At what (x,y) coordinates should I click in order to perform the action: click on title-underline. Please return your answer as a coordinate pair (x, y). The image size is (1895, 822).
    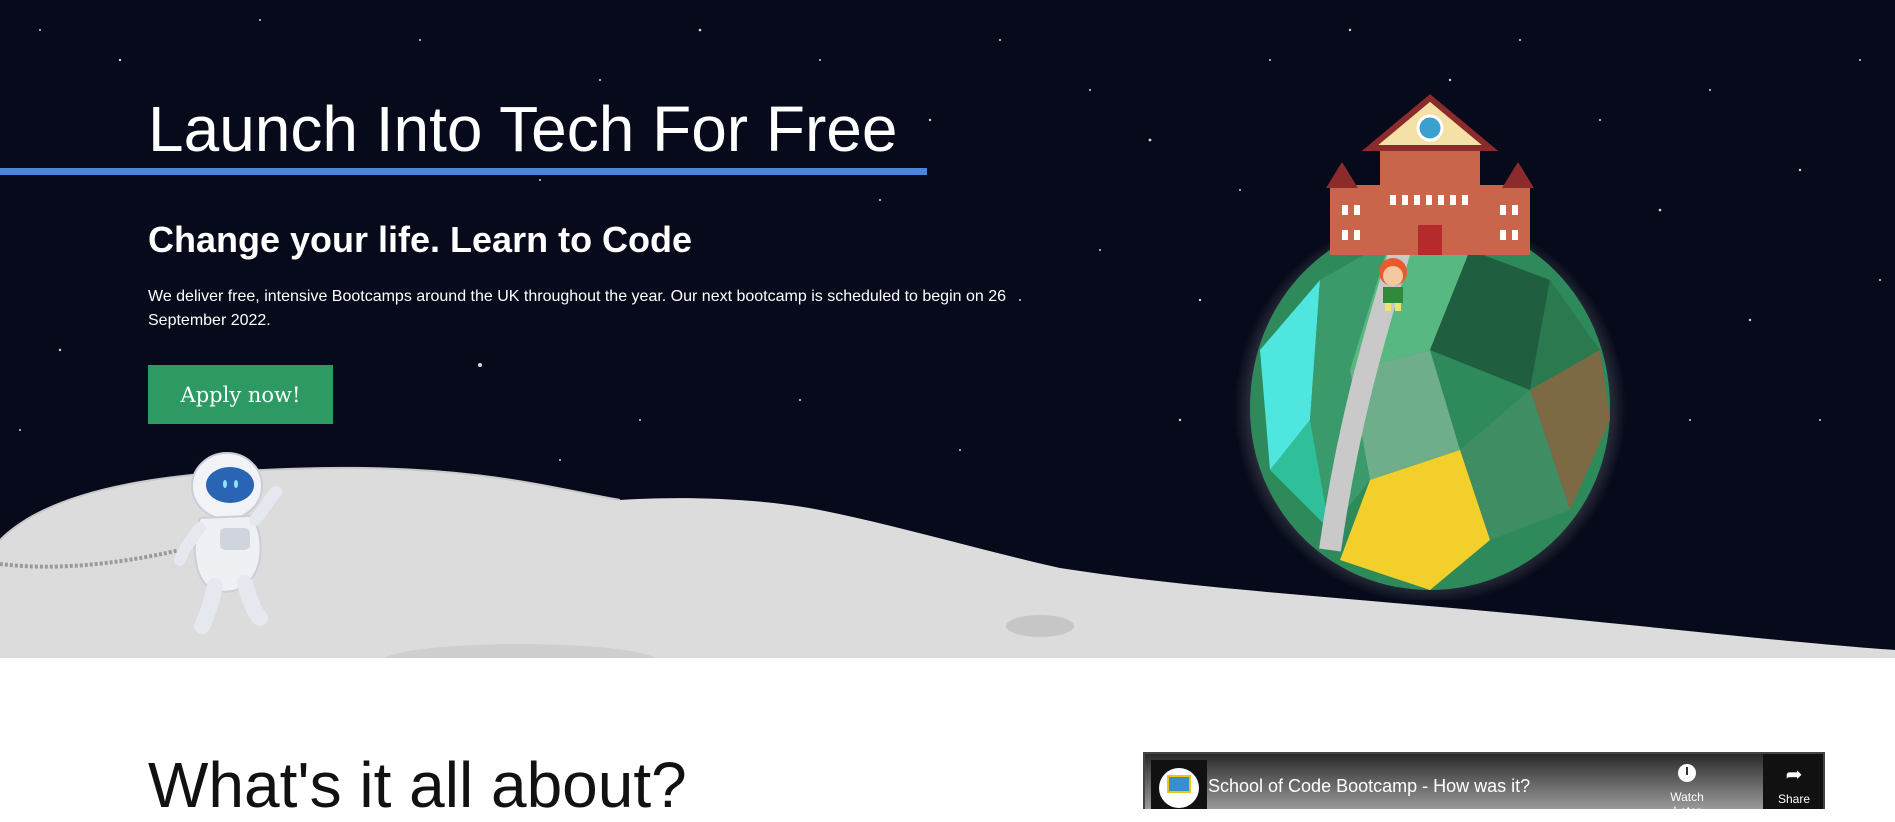
    Looking at the image, I should click on (463, 171).